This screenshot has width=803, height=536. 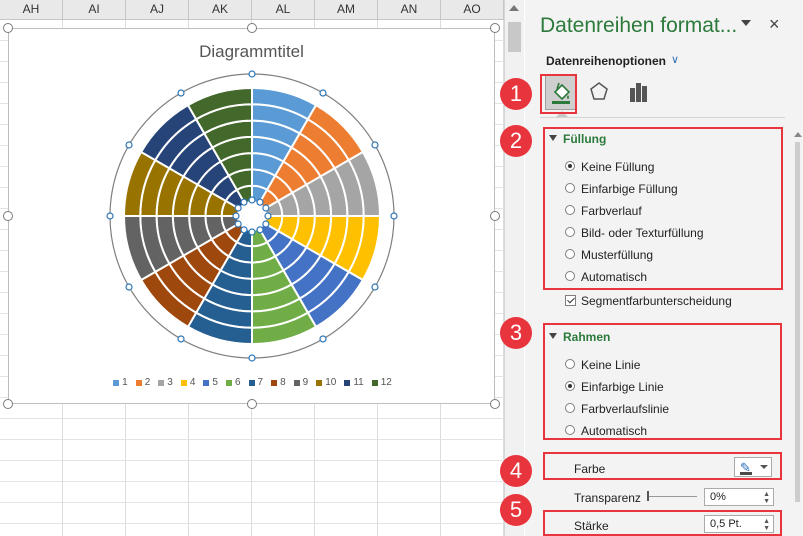 What do you see at coordinates (331, 382) in the screenshot?
I see `legend-label: 10` at bounding box center [331, 382].